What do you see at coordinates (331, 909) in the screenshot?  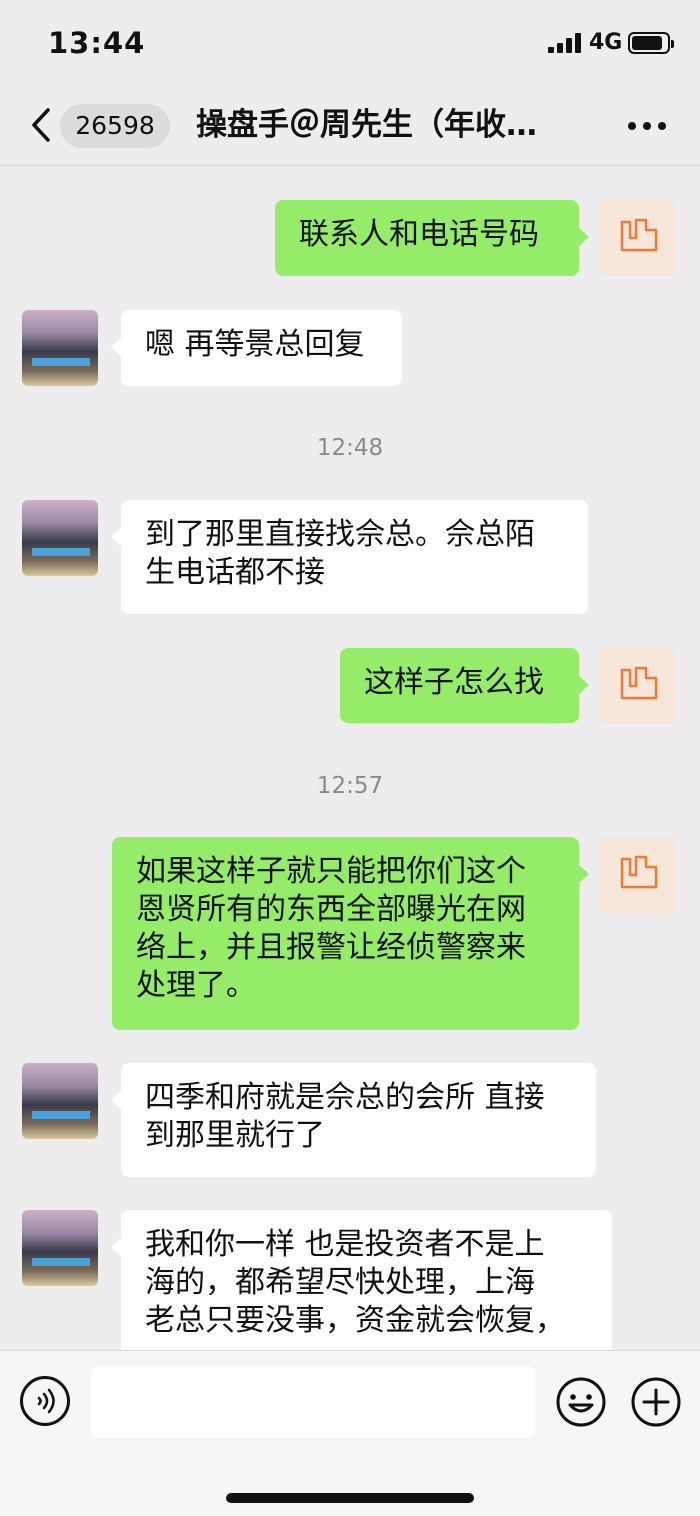 I see `message-line: 恩贤所有的东西全部曝光在网` at bounding box center [331, 909].